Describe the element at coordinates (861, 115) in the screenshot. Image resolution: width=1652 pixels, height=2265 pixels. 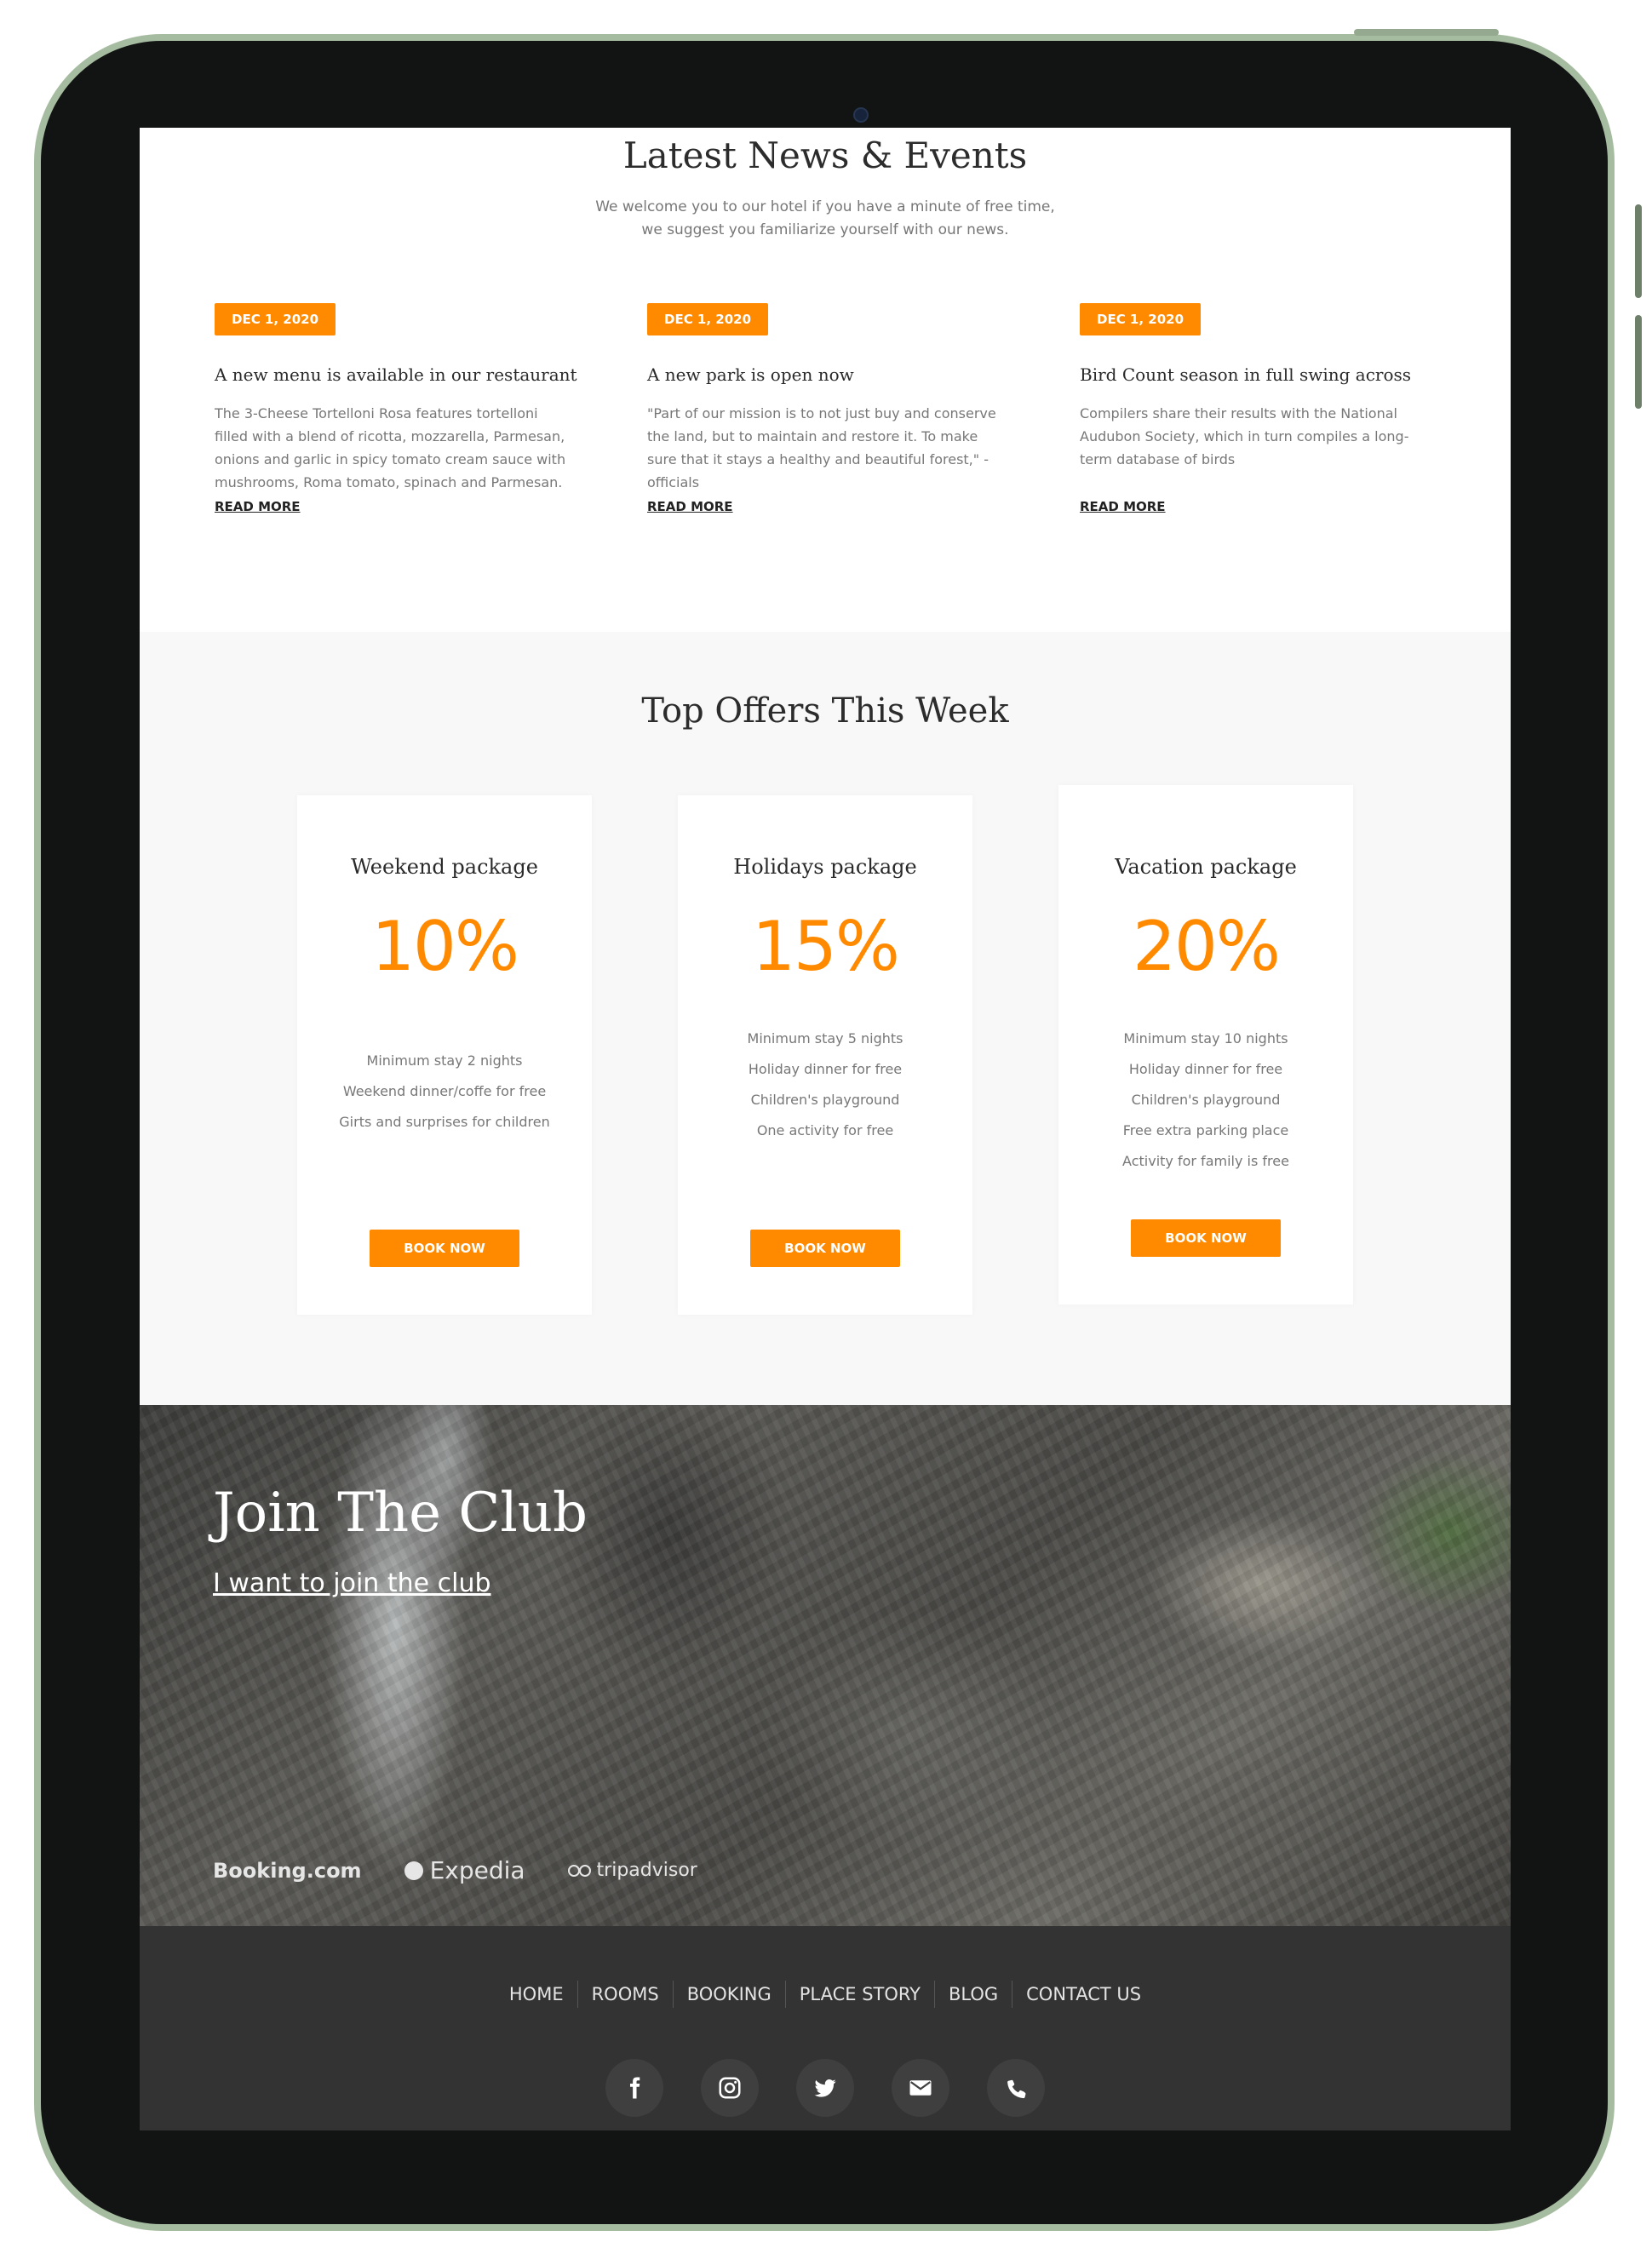
I see `front-camera` at that location.